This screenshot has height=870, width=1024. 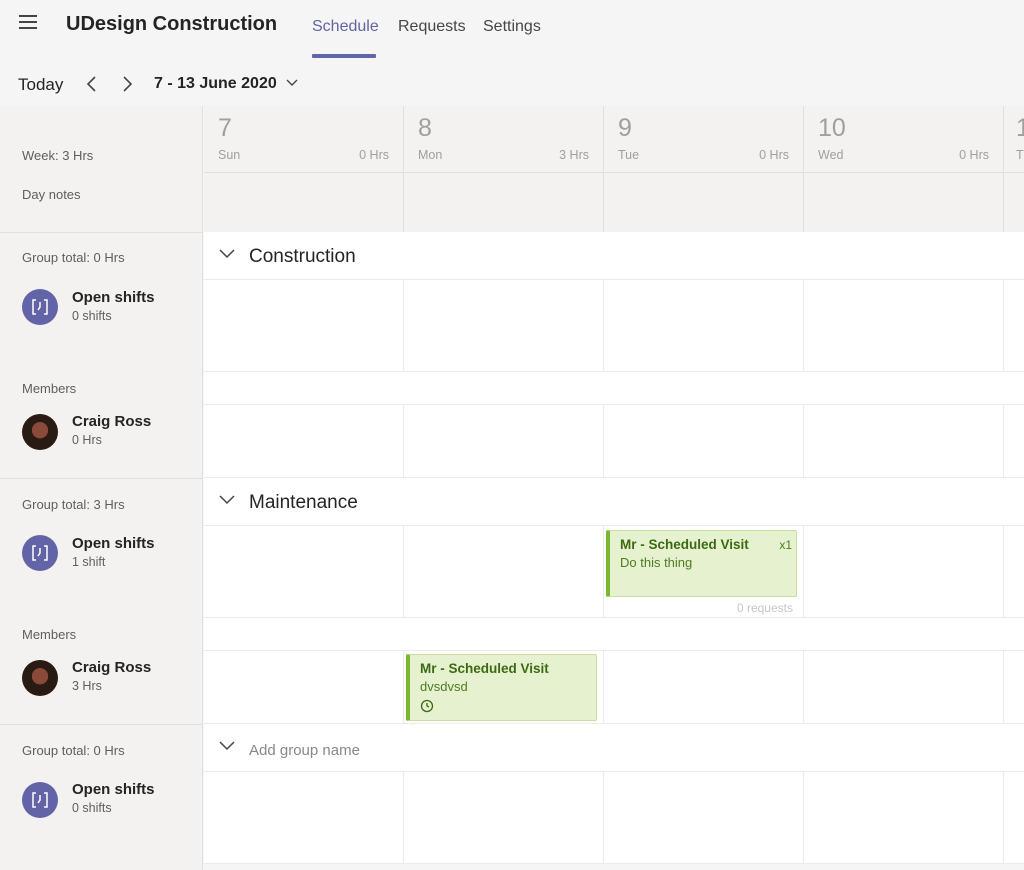 What do you see at coordinates (512, 84) in the screenshot?
I see `date-navigation: Today 7 - 13 June 2020` at bounding box center [512, 84].